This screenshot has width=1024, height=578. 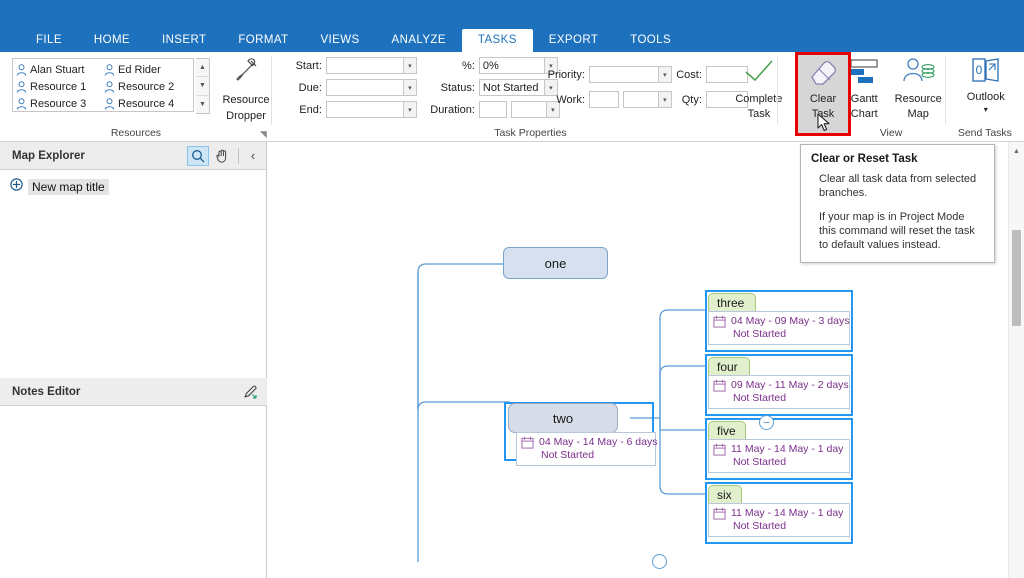 I want to click on resource-item-resource-4: Resource 4, so click(x=148, y=103).